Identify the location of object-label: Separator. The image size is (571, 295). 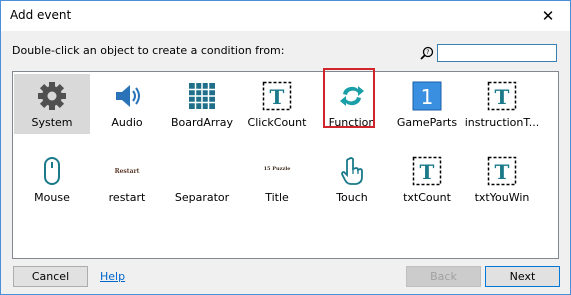
(202, 197).